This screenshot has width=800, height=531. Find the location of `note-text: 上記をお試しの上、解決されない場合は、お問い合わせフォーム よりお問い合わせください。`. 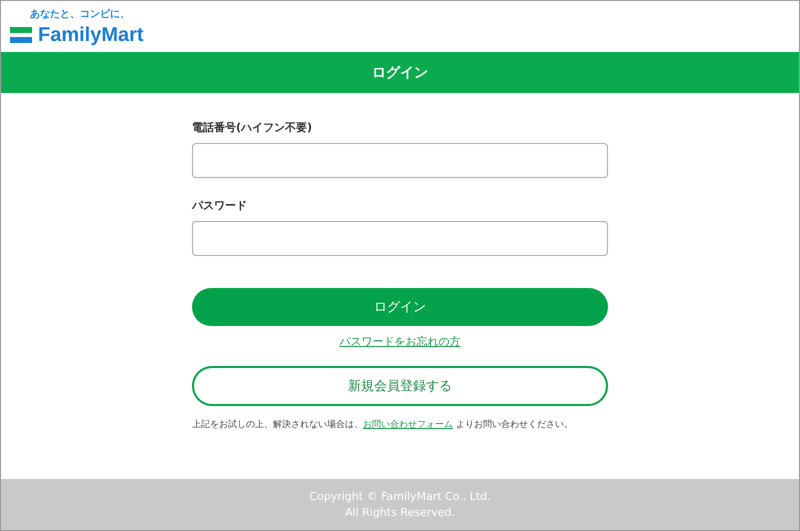

note-text: 上記をお試しの上、解決されない場合は、お問い合わせフォーム よりお問い合わせください。 is located at coordinates (383, 424).